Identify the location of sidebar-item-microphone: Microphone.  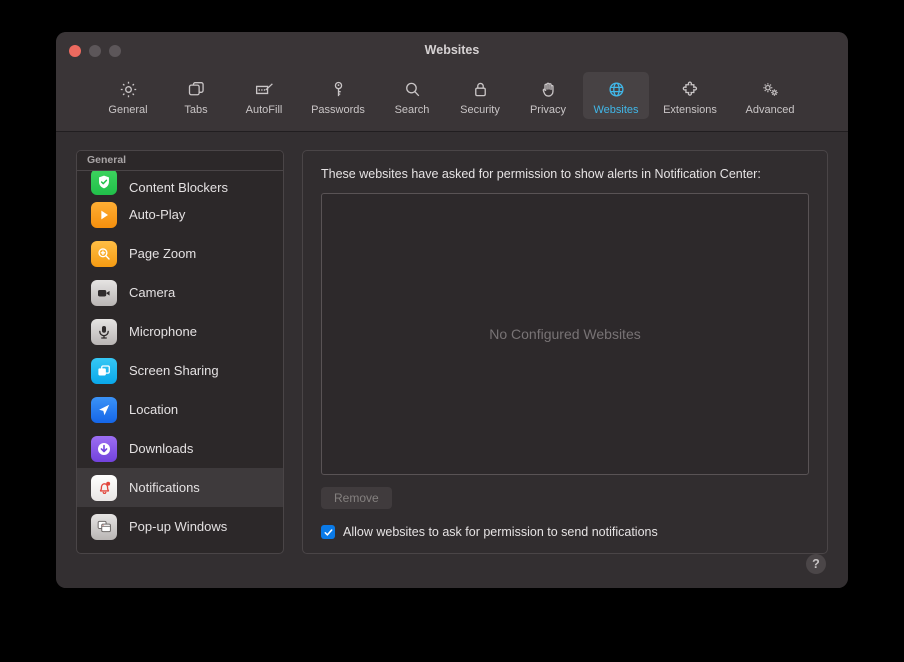
(180, 331).